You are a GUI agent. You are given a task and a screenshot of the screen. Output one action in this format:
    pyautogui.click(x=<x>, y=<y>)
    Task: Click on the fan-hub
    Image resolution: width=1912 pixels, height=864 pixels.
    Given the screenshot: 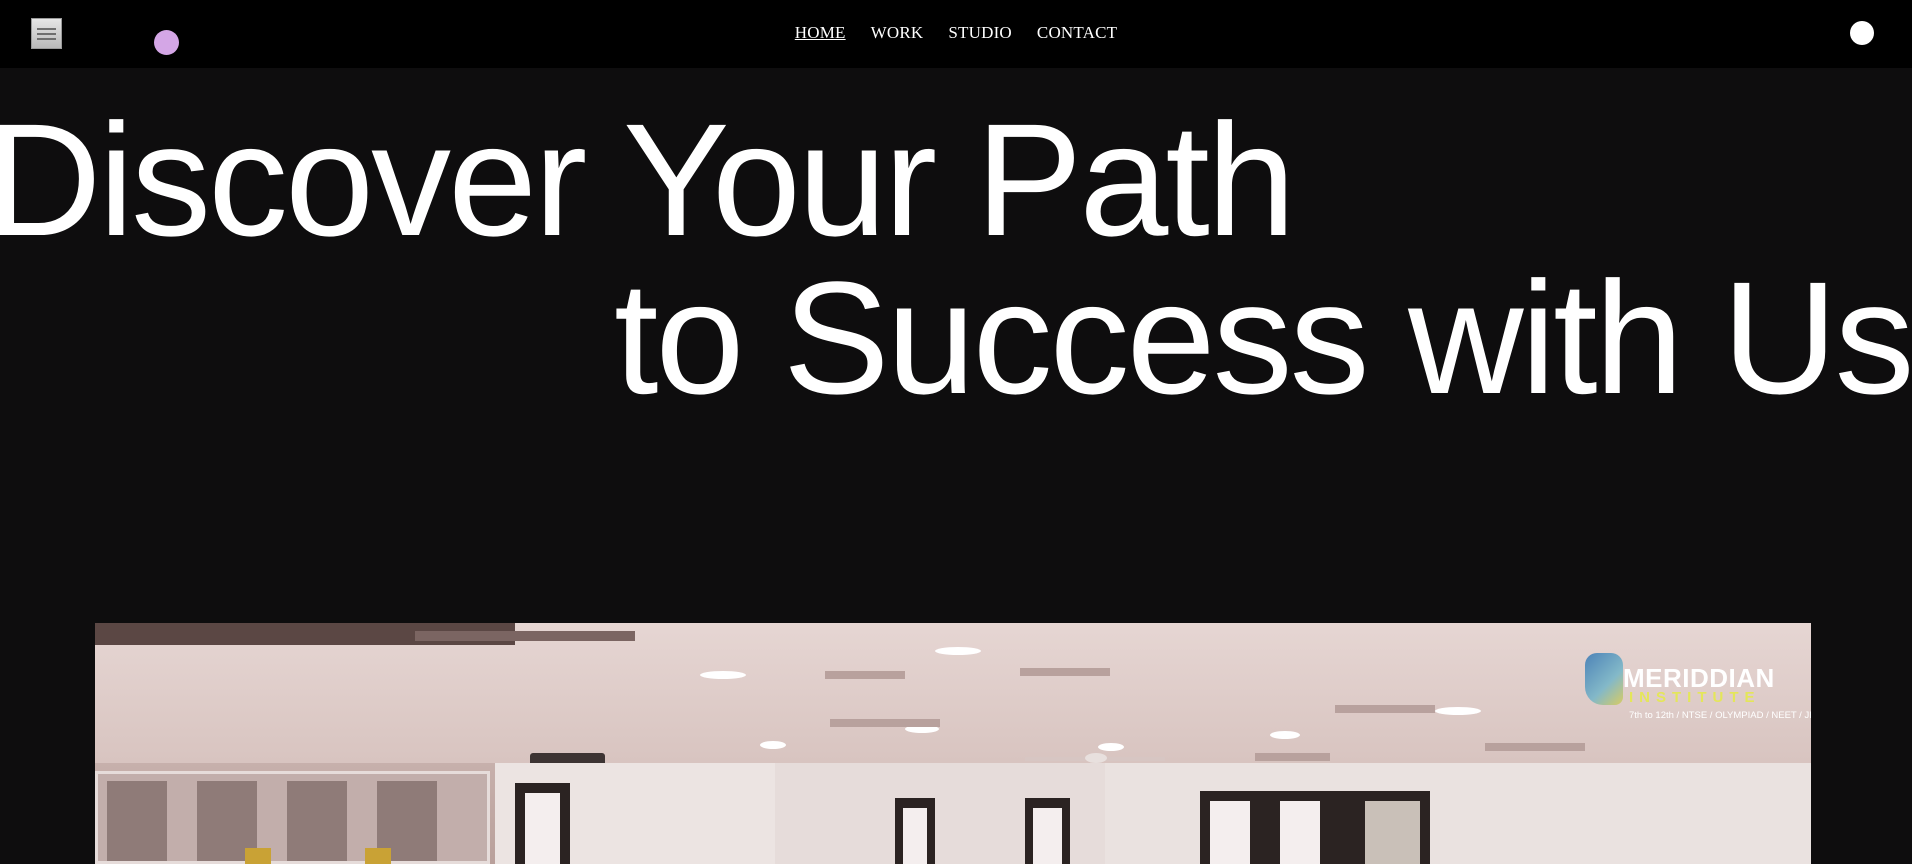 What is the action you would take?
    pyautogui.click(x=1096, y=758)
    